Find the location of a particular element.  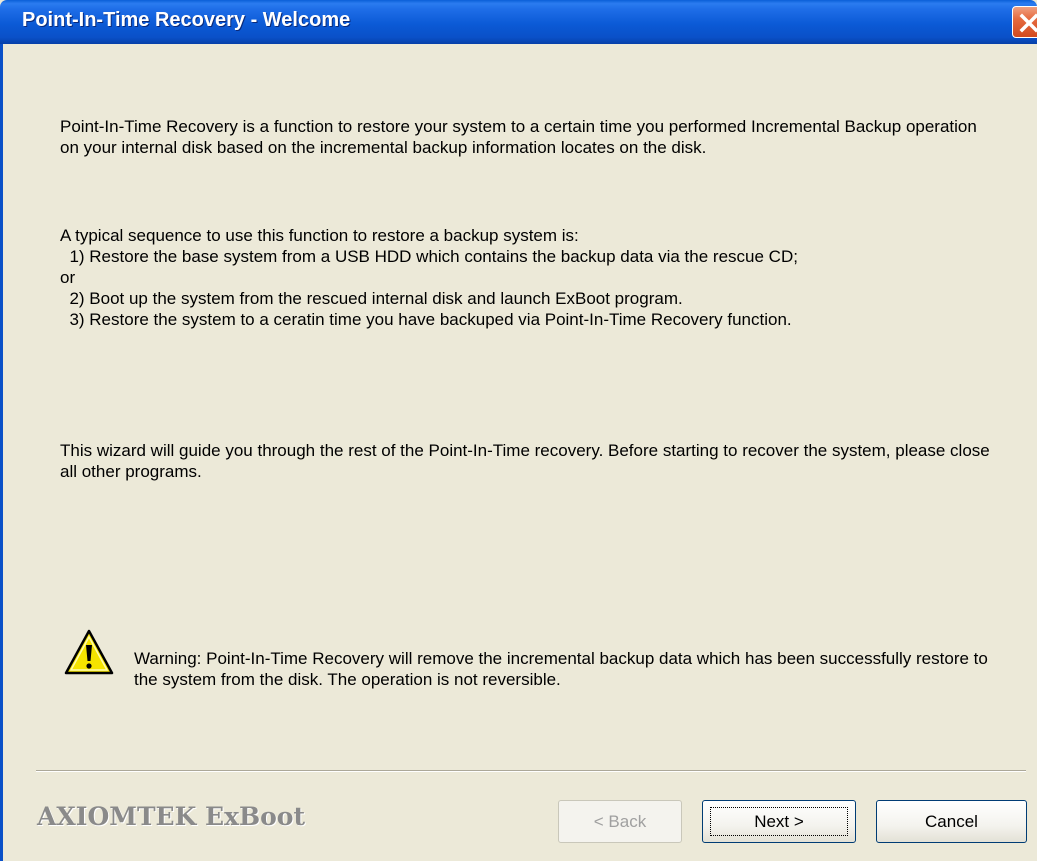

next-button: Next > is located at coordinates (779, 821).